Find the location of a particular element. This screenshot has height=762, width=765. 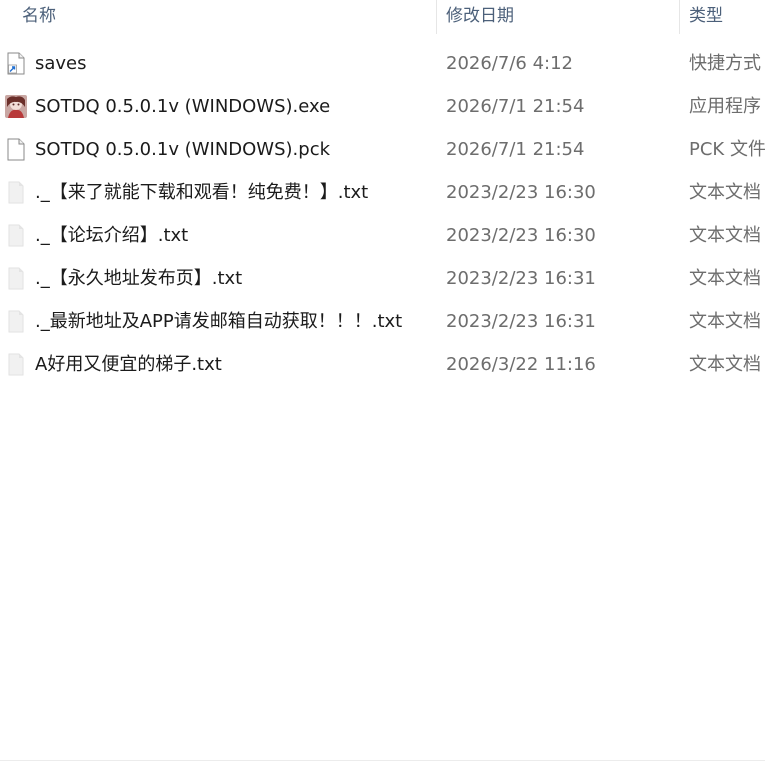

application-icon is located at coordinates (16, 106).